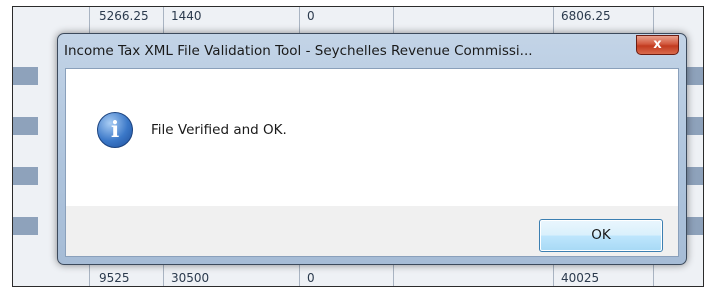 This screenshot has width=716, height=301. What do you see at coordinates (114, 278) in the screenshot?
I see `table-cell: 9525` at bounding box center [114, 278].